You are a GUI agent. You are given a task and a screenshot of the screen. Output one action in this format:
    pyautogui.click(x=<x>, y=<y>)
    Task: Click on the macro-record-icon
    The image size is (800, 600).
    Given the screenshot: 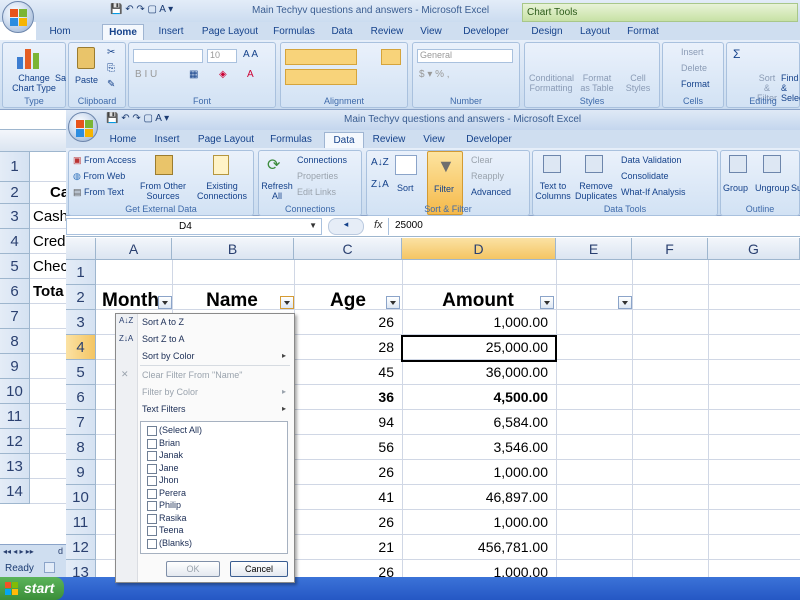 What is the action you would take?
    pyautogui.click(x=49, y=567)
    